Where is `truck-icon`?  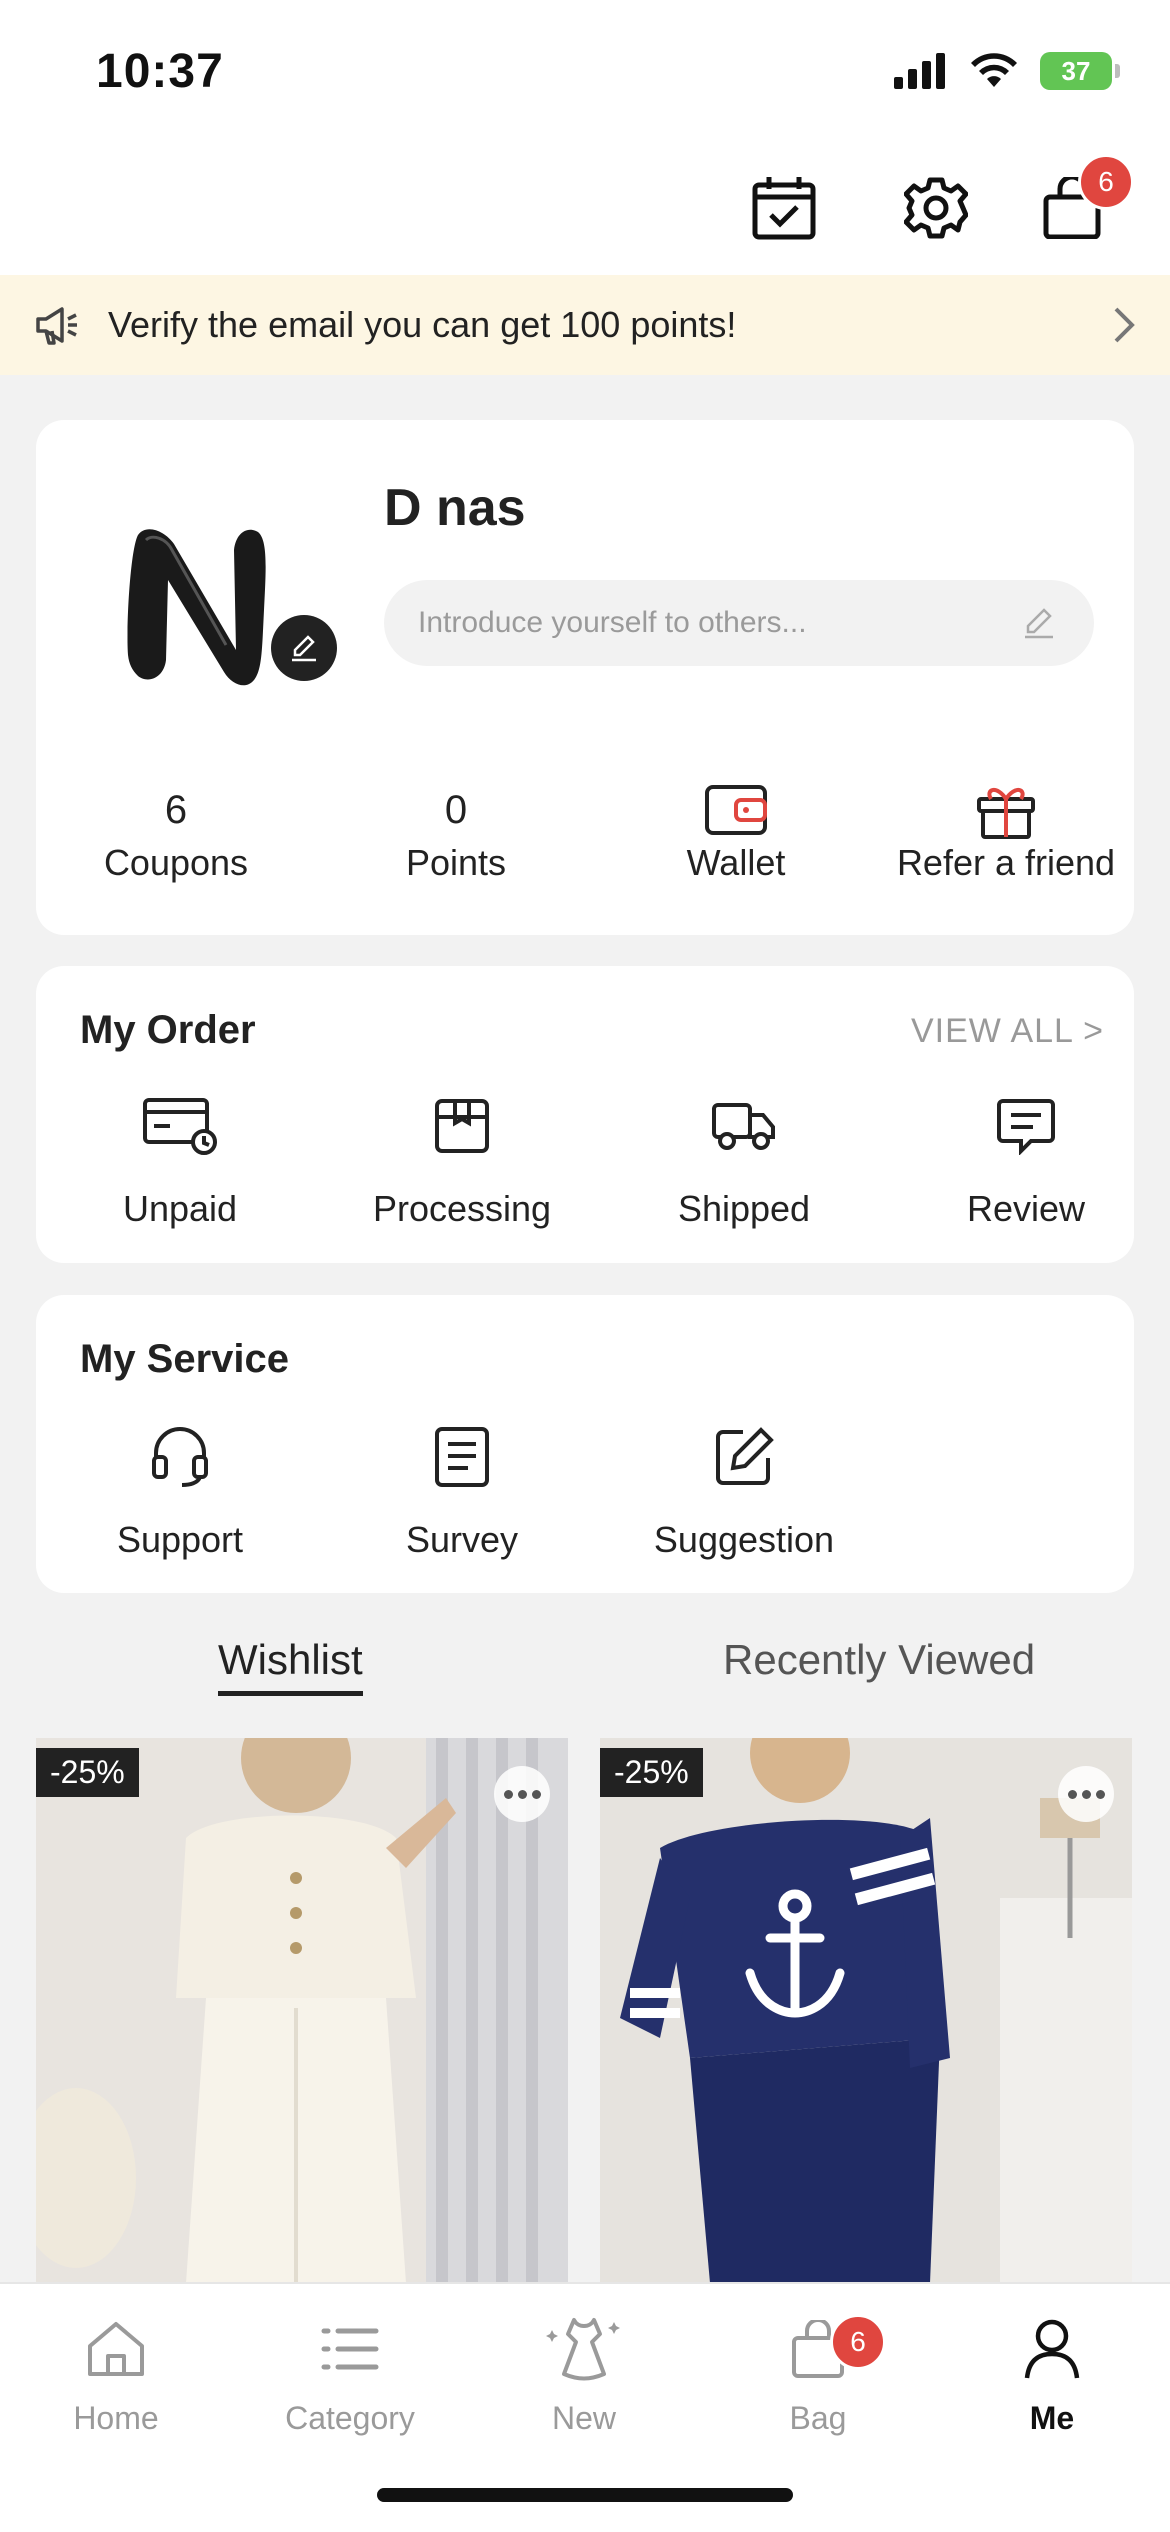
truck-icon is located at coordinates (743, 1126).